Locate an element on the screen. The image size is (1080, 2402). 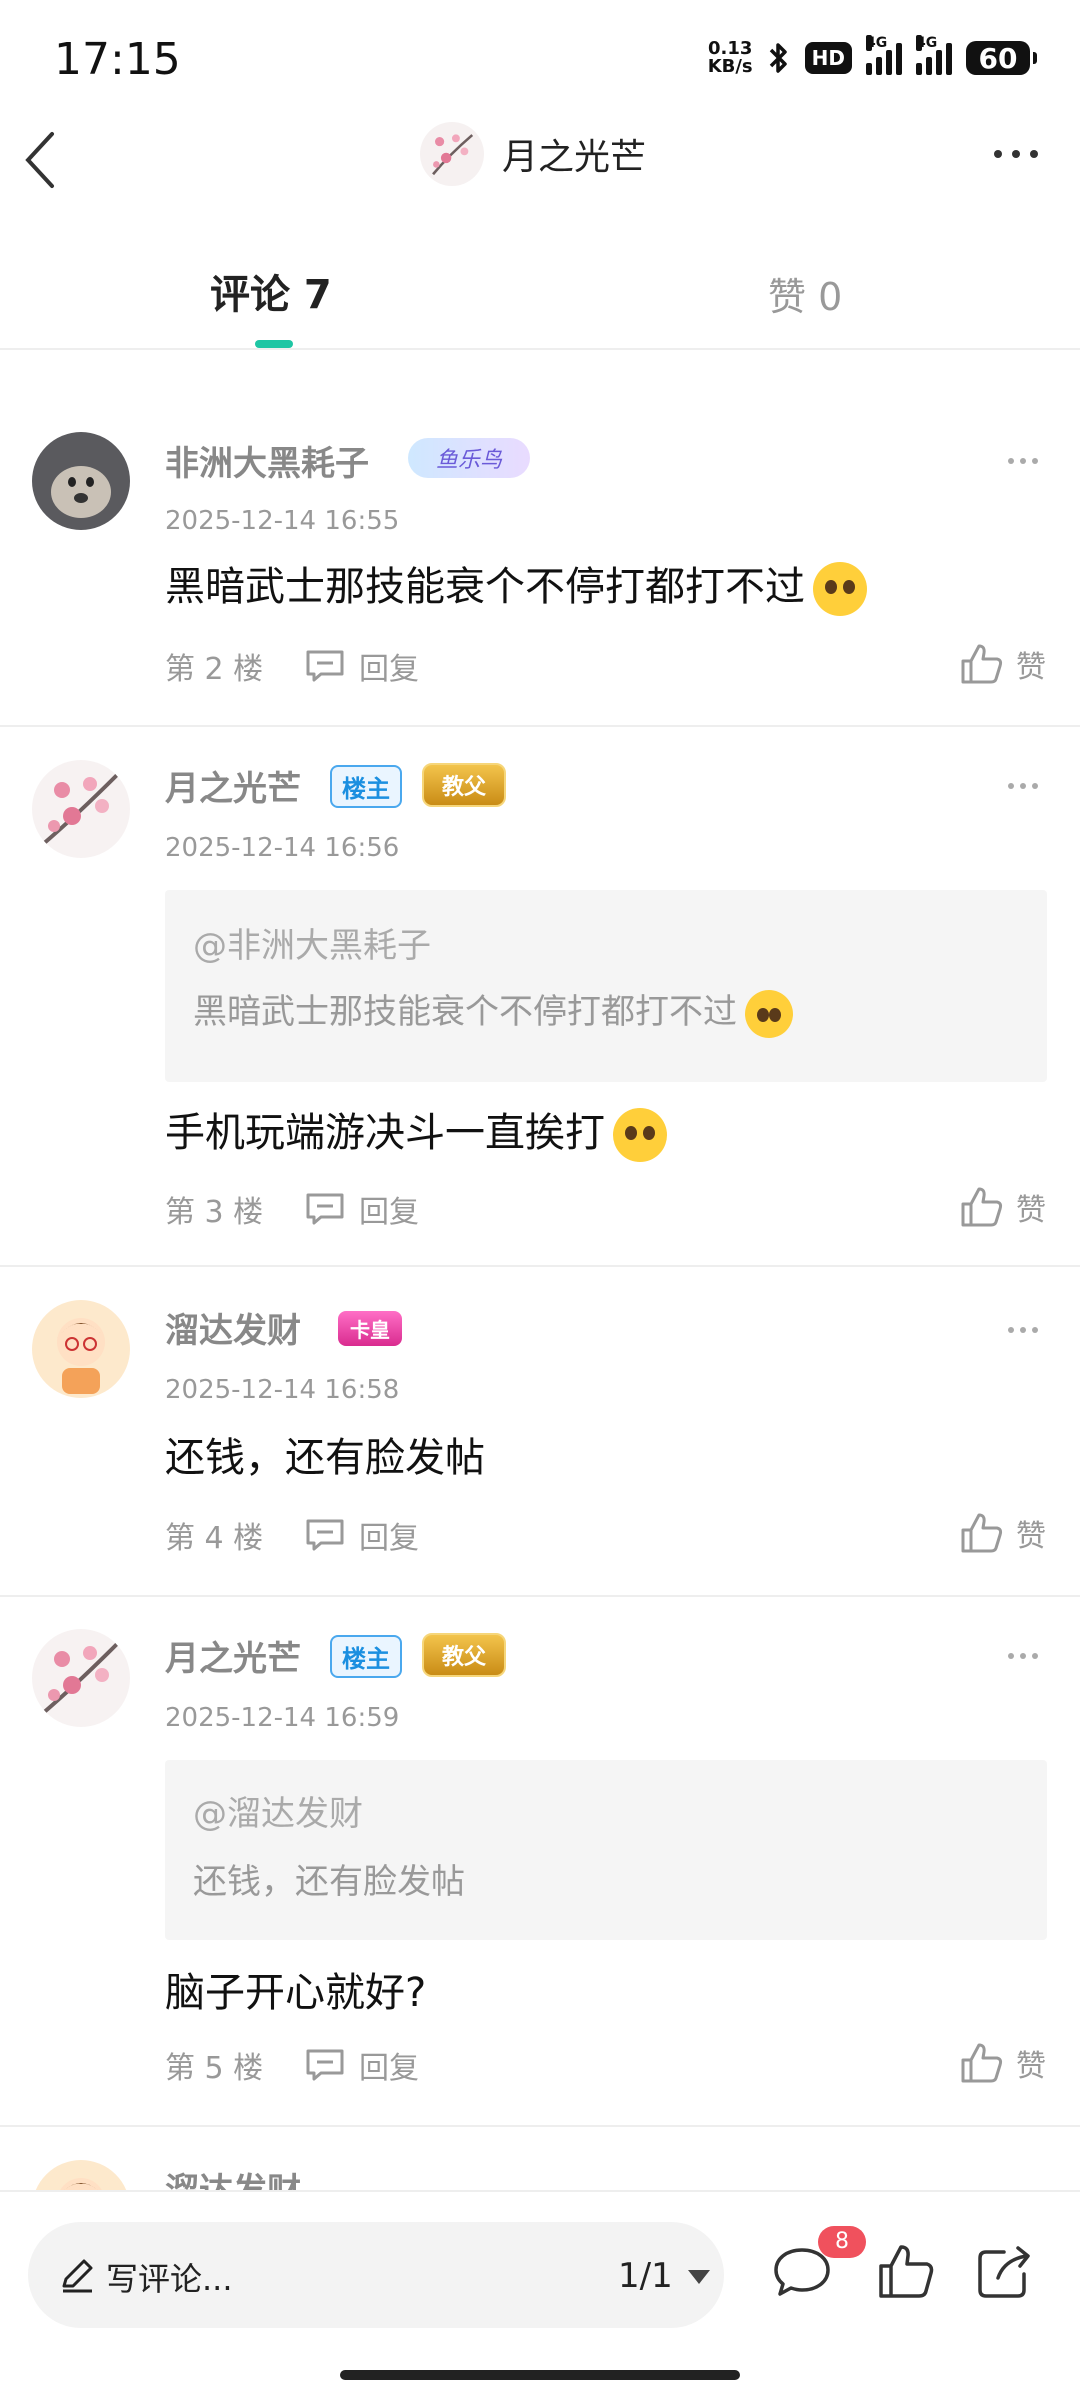
share-icon is located at coordinates (1004, 2272).